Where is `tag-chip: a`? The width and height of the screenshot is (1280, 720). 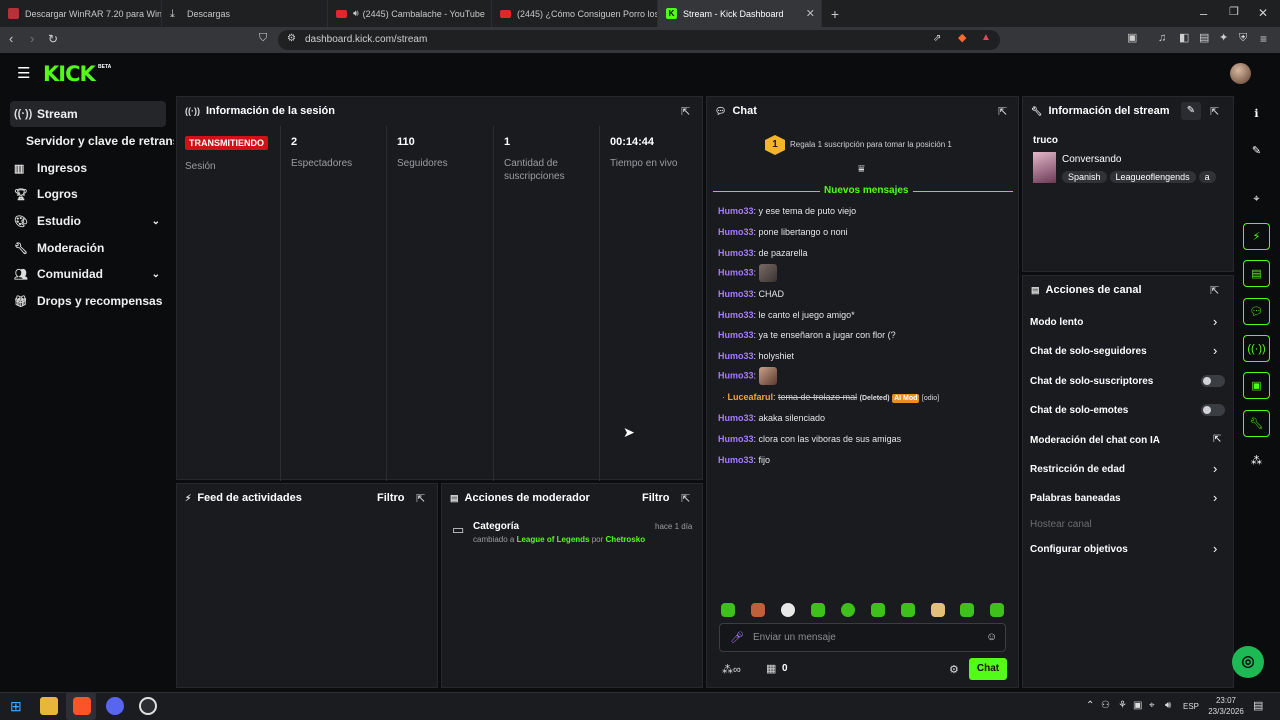 tag-chip: a is located at coordinates (1207, 177).